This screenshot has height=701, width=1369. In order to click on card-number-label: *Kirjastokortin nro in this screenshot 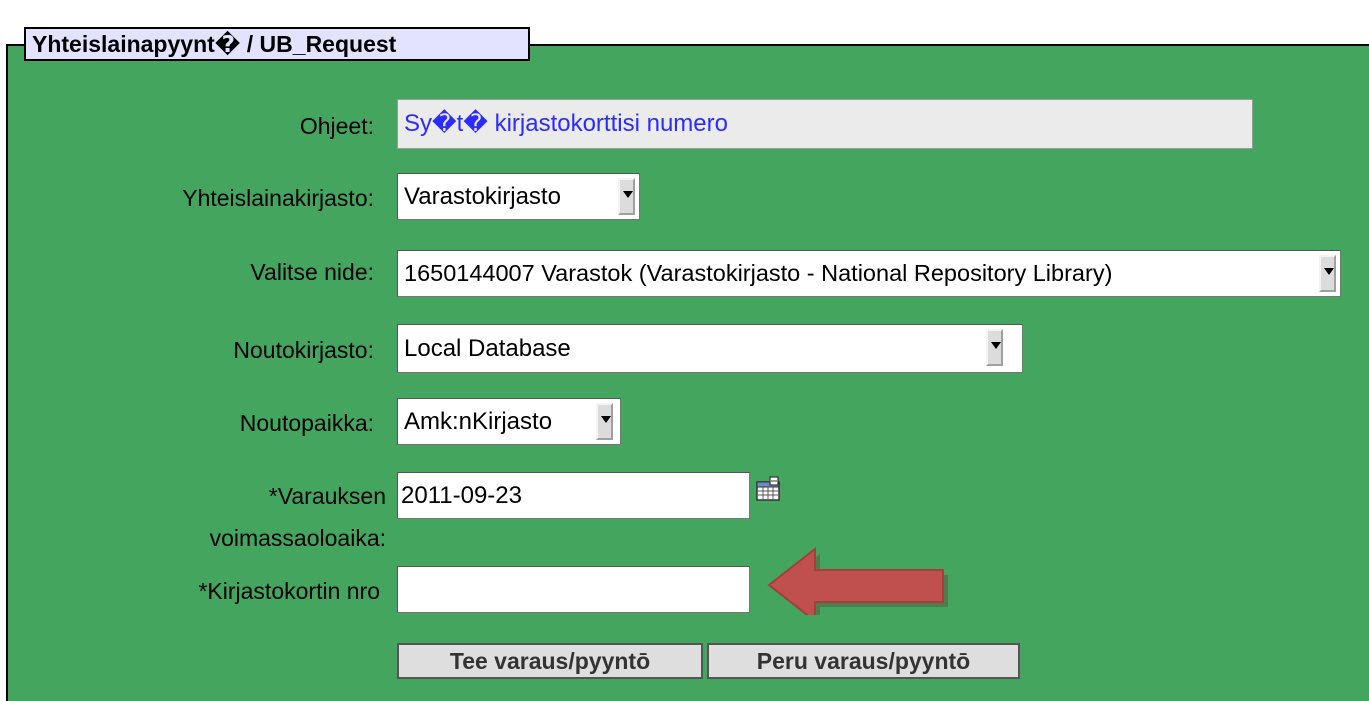, I will do `click(289, 591)`.